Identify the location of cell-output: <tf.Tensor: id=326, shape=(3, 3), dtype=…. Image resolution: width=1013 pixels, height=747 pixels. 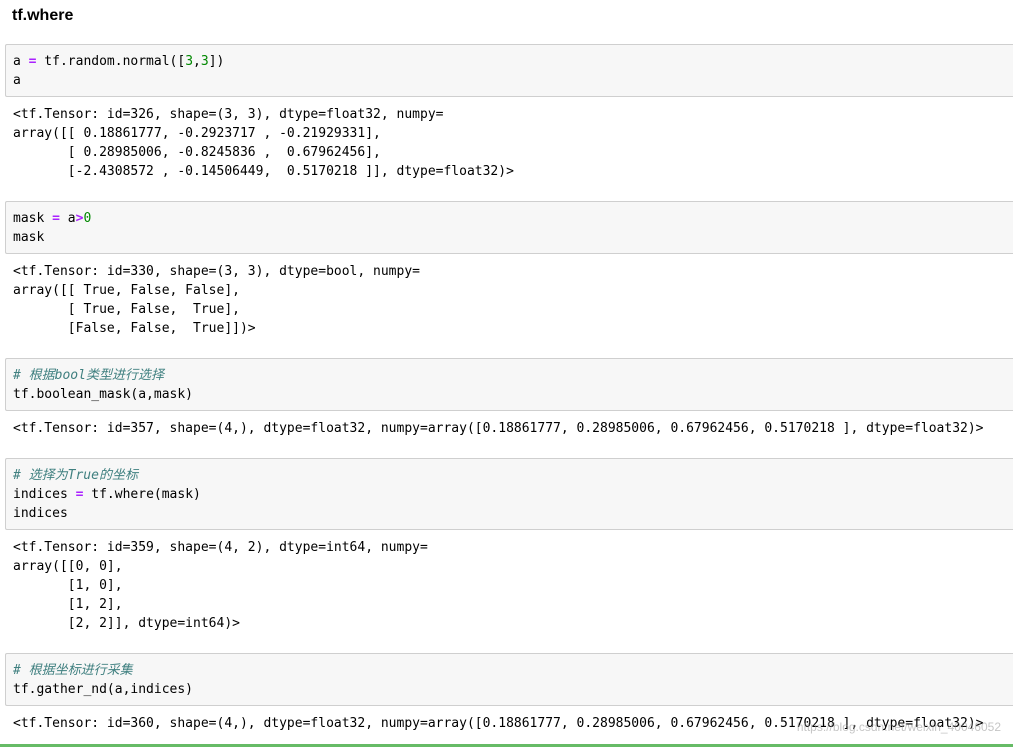
(509, 145).